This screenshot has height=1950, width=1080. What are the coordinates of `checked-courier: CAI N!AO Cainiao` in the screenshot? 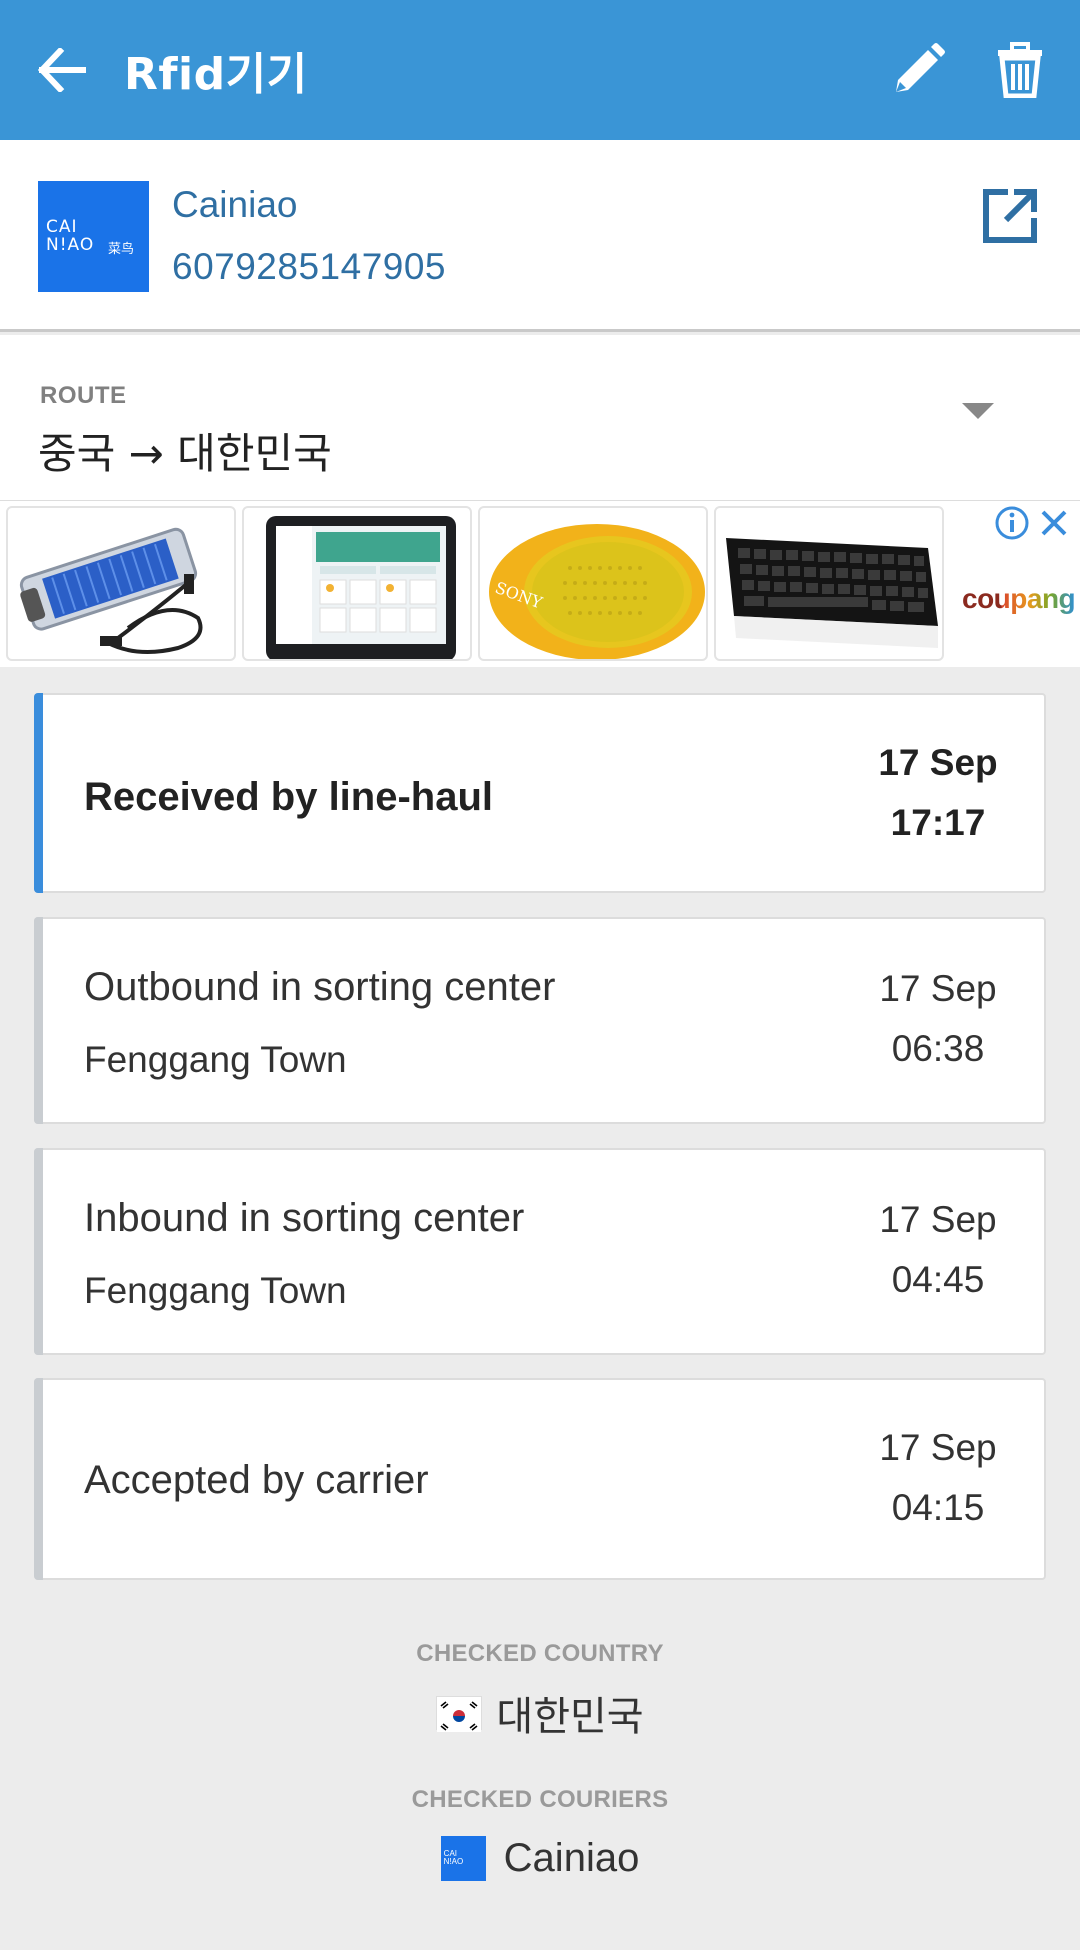 It's located at (540, 1858).